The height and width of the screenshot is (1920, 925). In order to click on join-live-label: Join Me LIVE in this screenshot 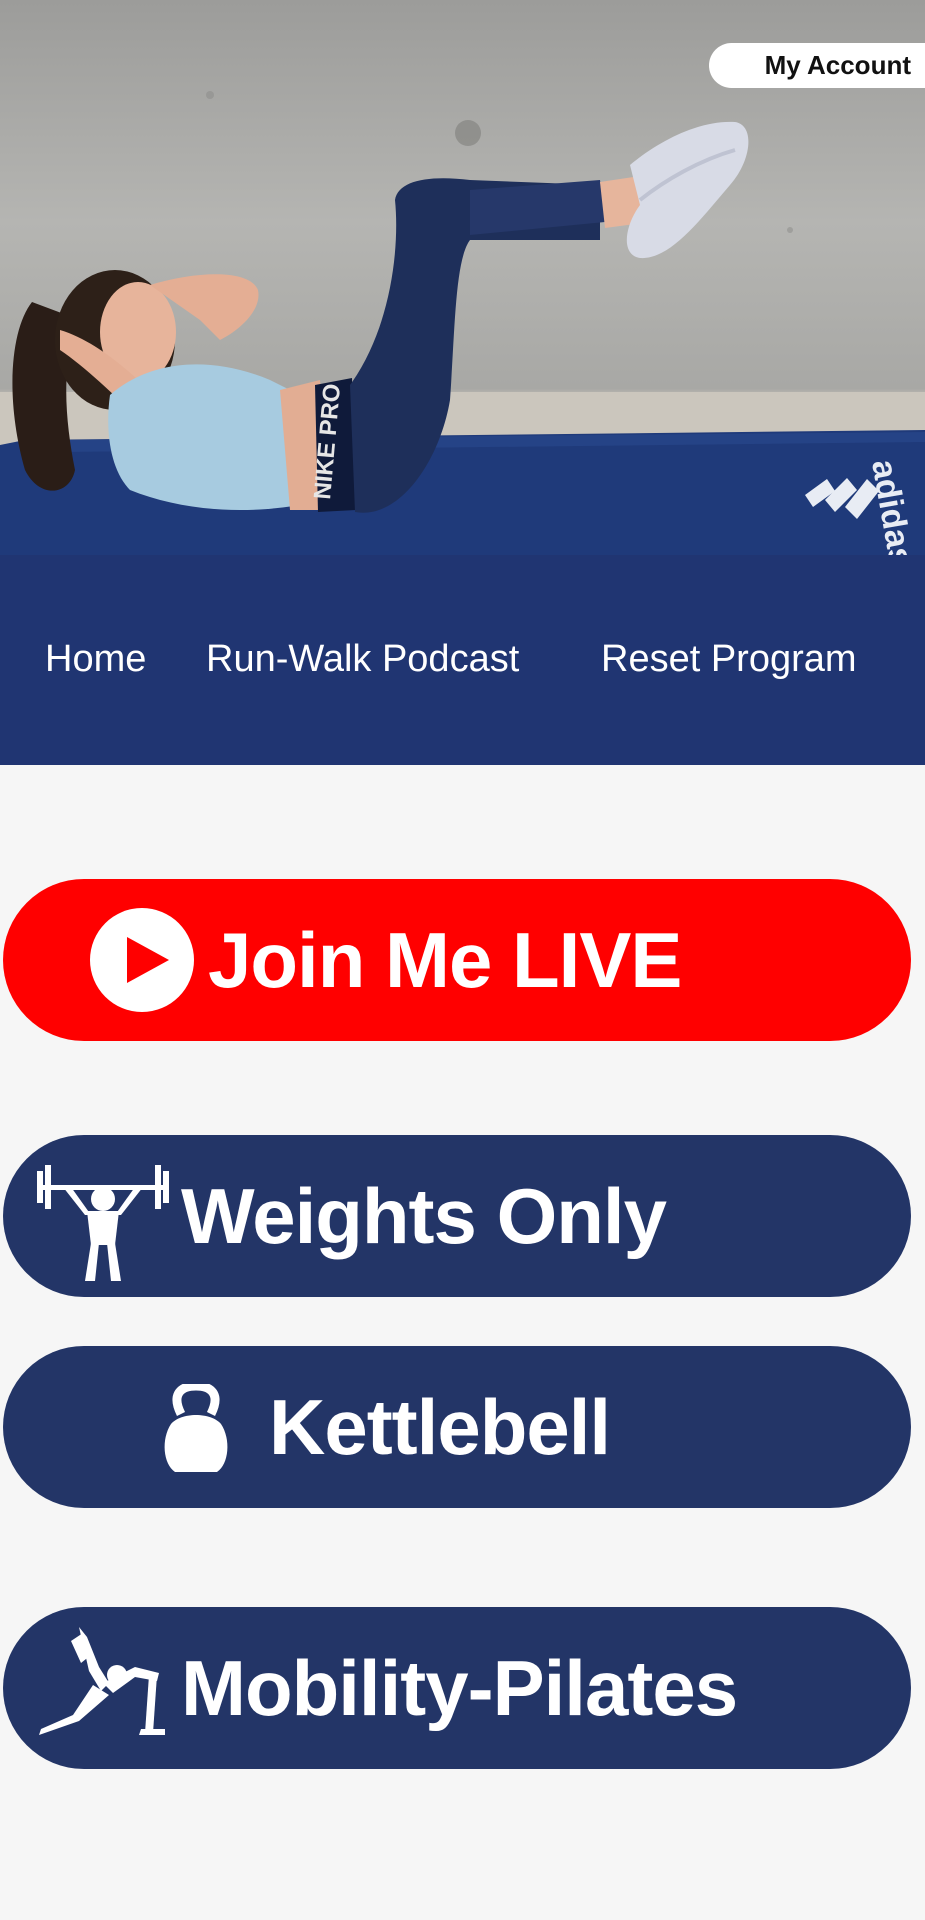, I will do `click(445, 959)`.